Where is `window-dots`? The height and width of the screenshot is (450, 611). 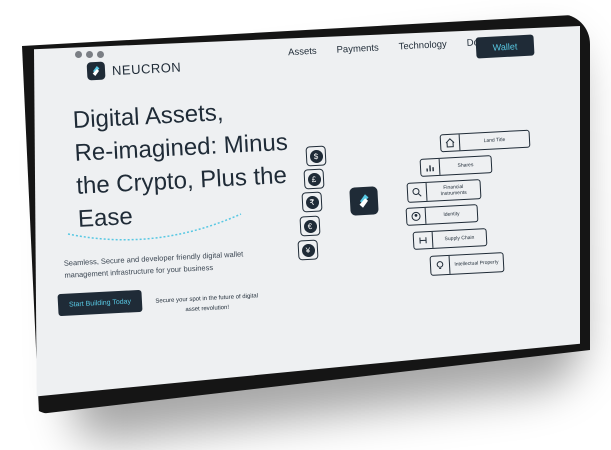 window-dots is located at coordinates (89, 54).